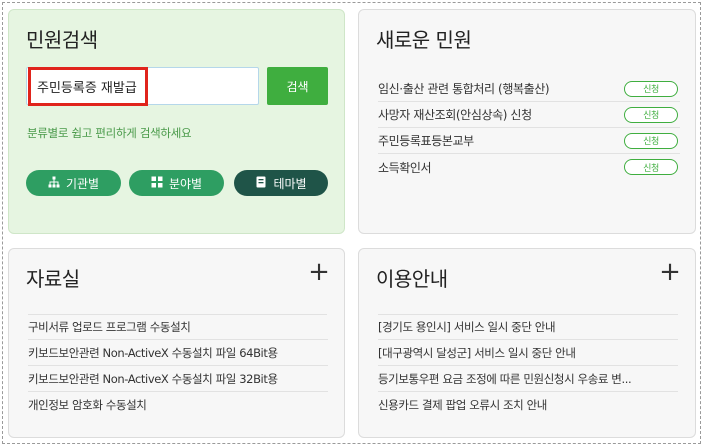  Describe the element at coordinates (53, 279) in the screenshot. I see `resources-title: 자료실` at that location.